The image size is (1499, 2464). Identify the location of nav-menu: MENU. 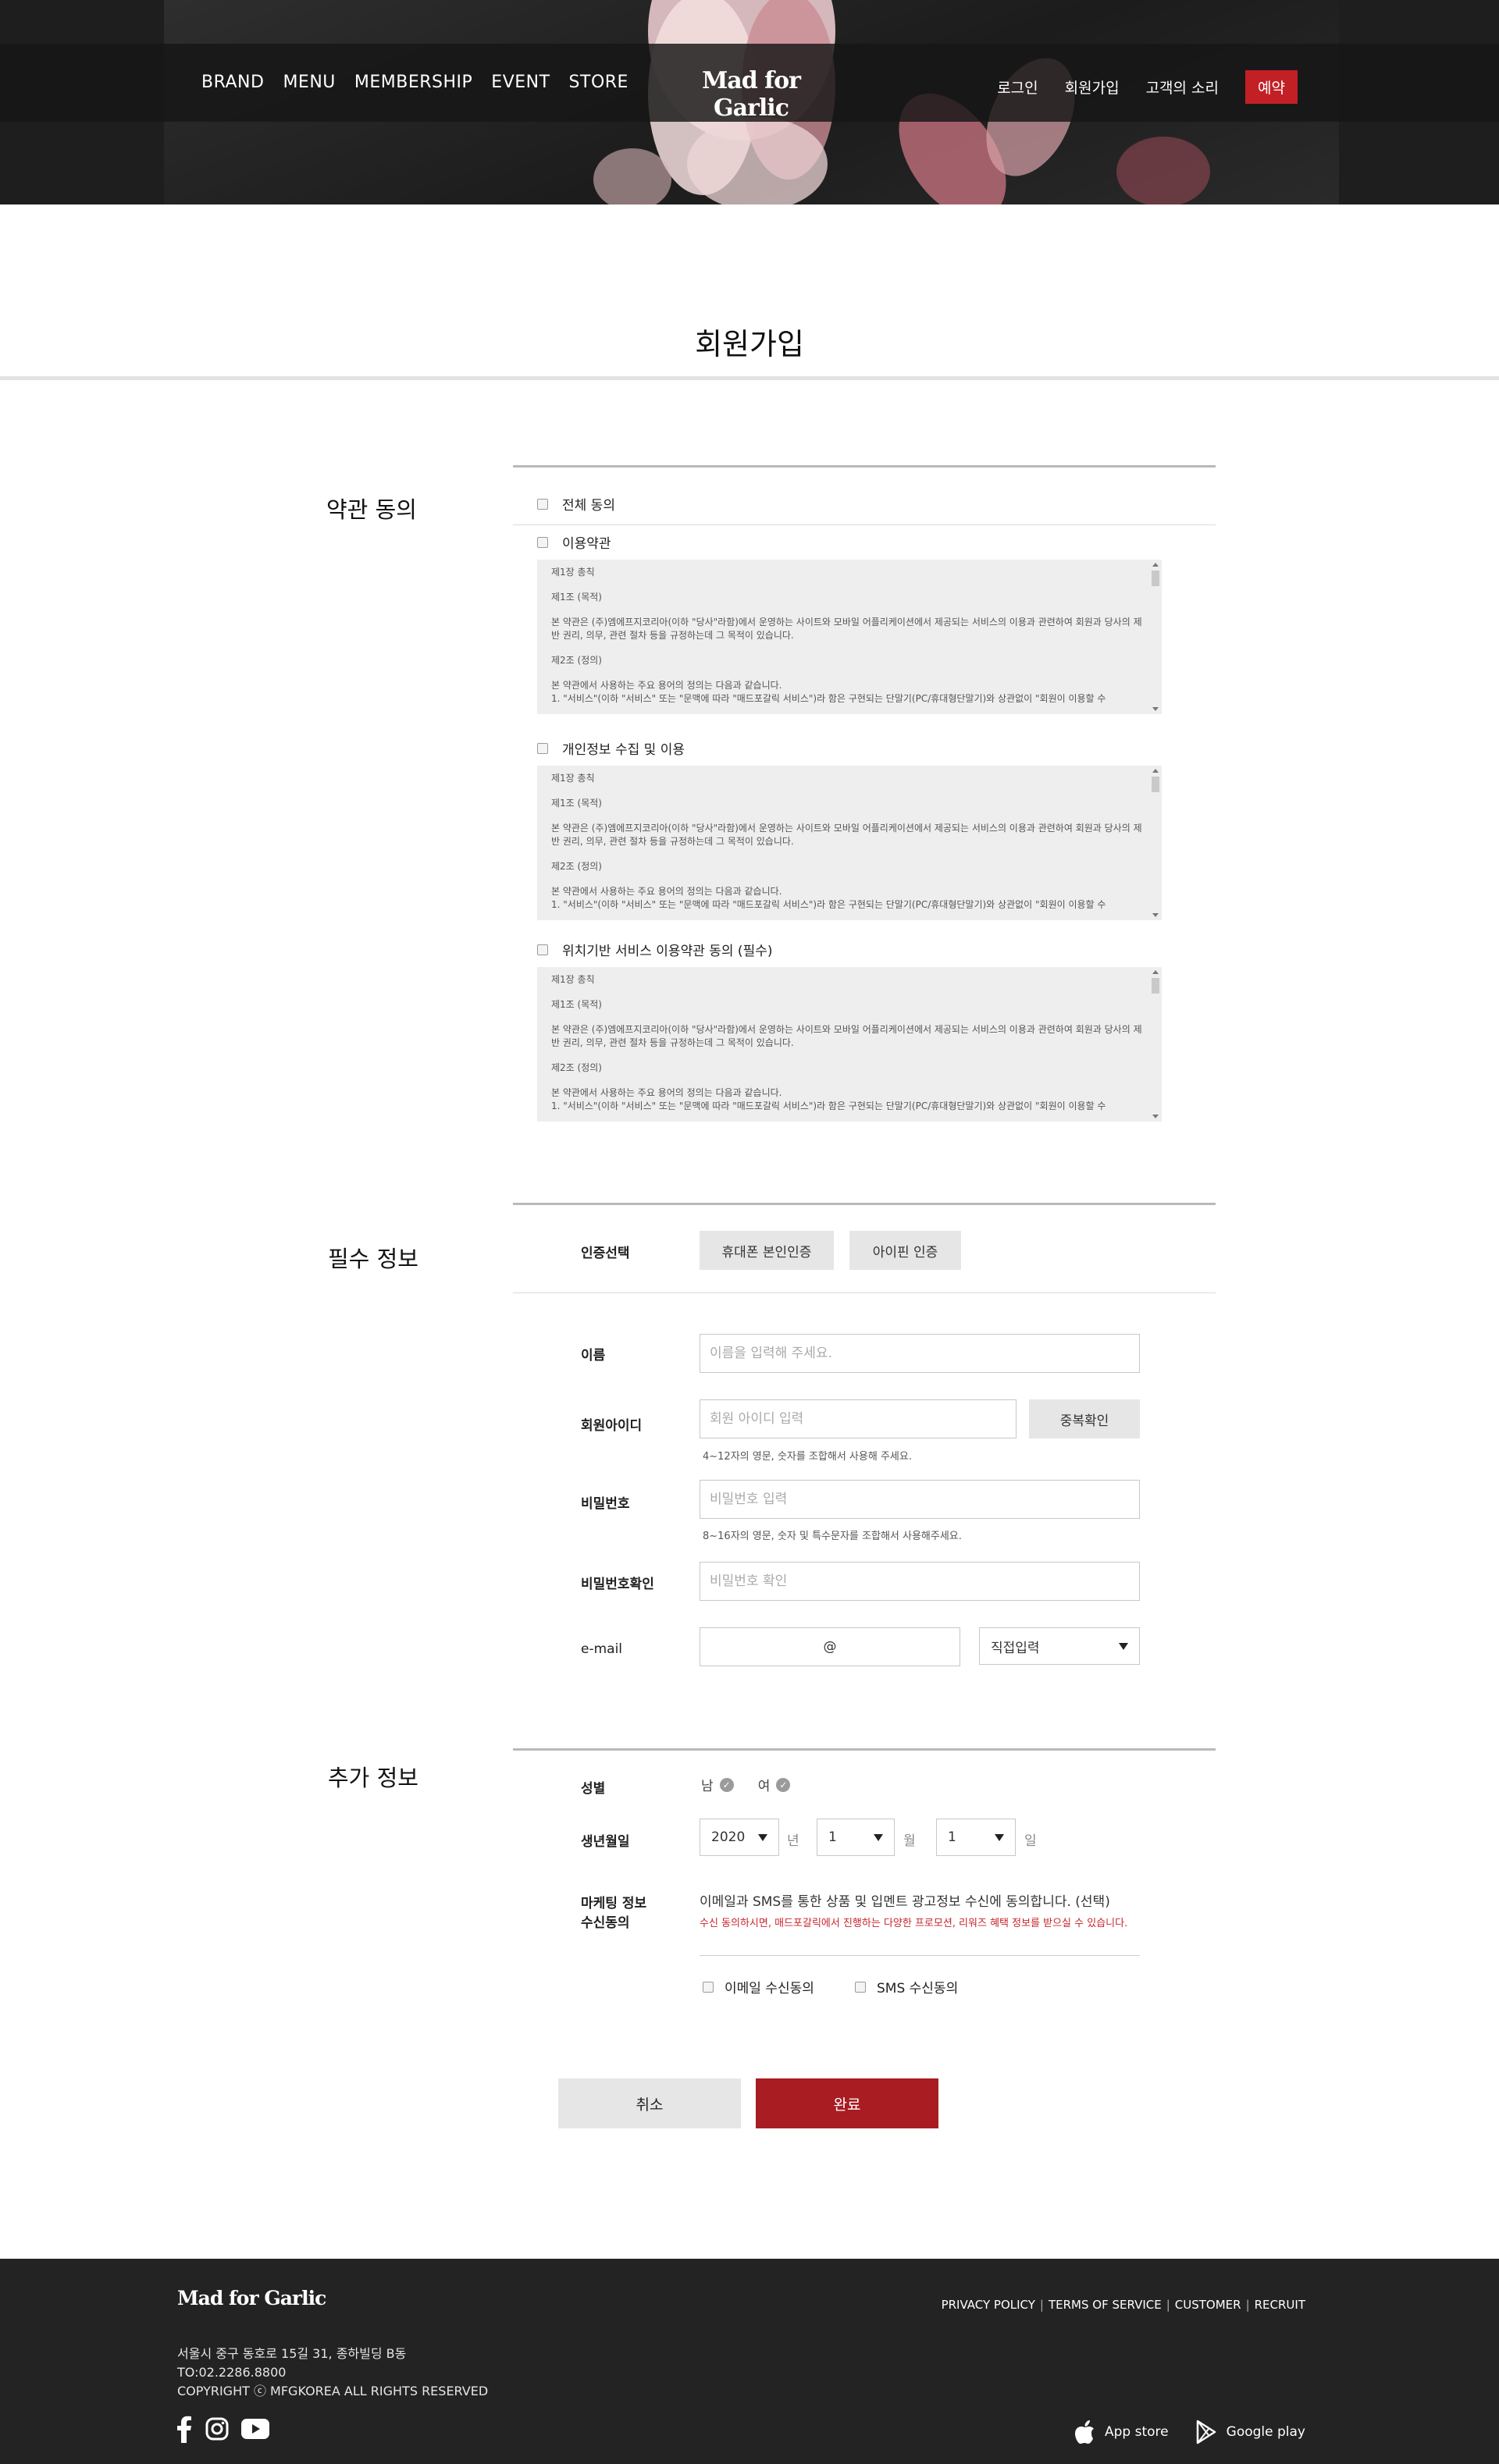
(309, 82).